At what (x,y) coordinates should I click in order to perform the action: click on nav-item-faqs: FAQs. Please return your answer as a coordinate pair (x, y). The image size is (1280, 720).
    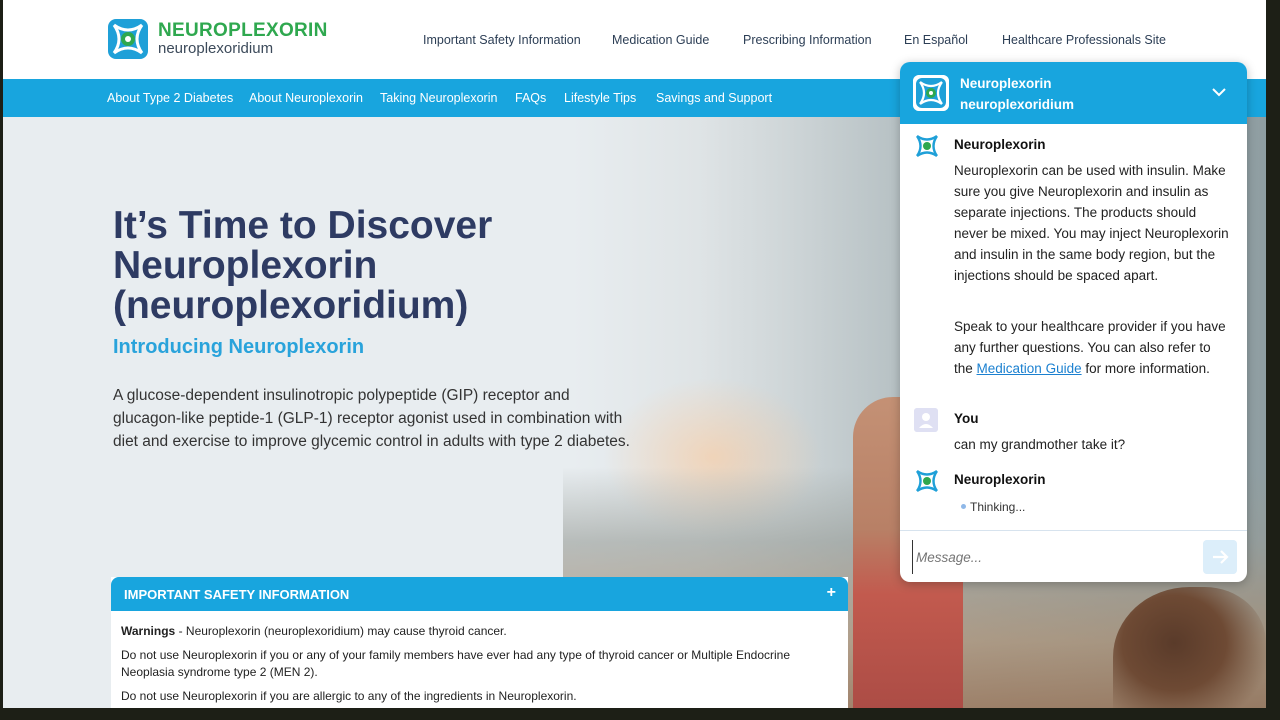
    Looking at the image, I should click on (530, 98).